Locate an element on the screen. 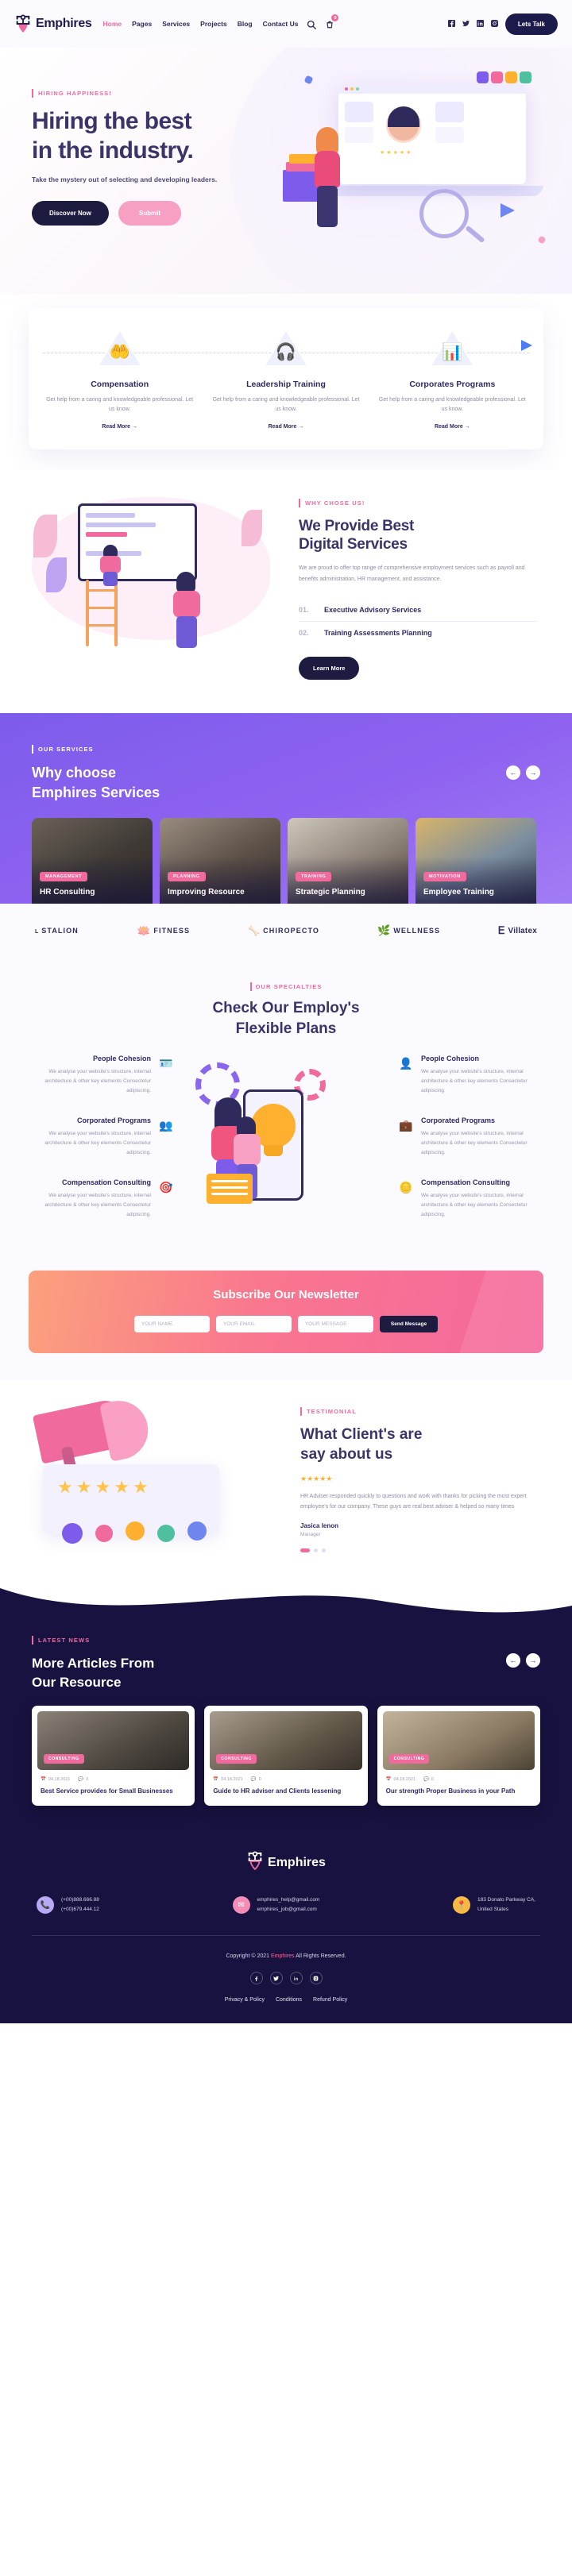  hero-person is located at coordinates (328, 182).